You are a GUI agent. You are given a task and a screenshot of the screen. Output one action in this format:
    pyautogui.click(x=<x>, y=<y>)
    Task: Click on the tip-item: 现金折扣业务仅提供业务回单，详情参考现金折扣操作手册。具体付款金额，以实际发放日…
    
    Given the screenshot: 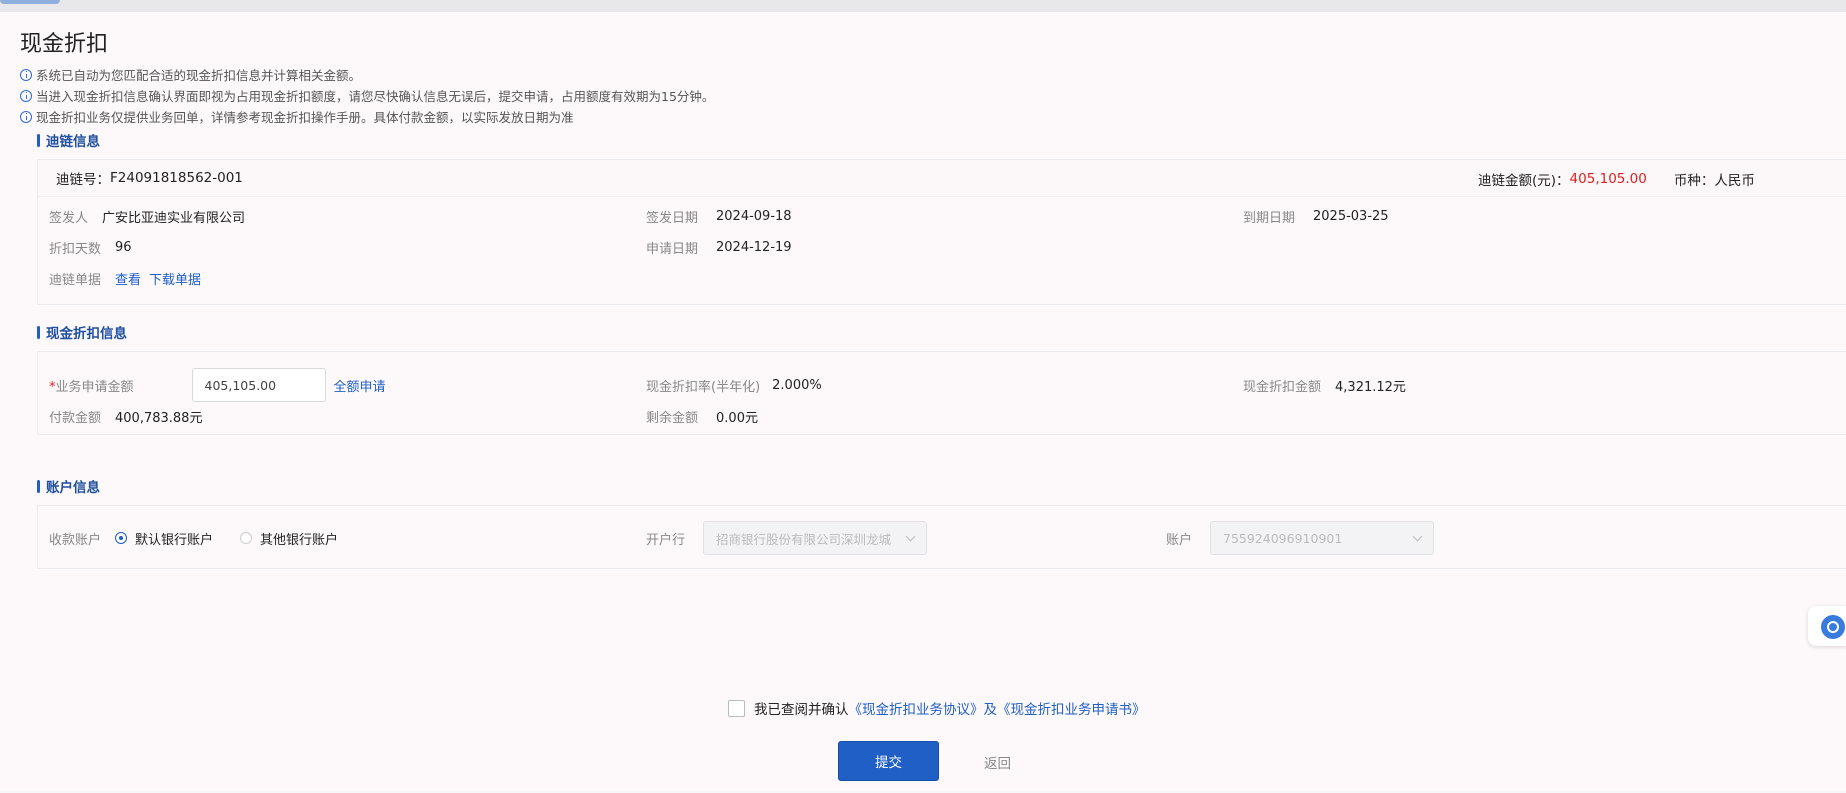 What is the action you would take?
    pyautogui.click(x=367, y=116)
    